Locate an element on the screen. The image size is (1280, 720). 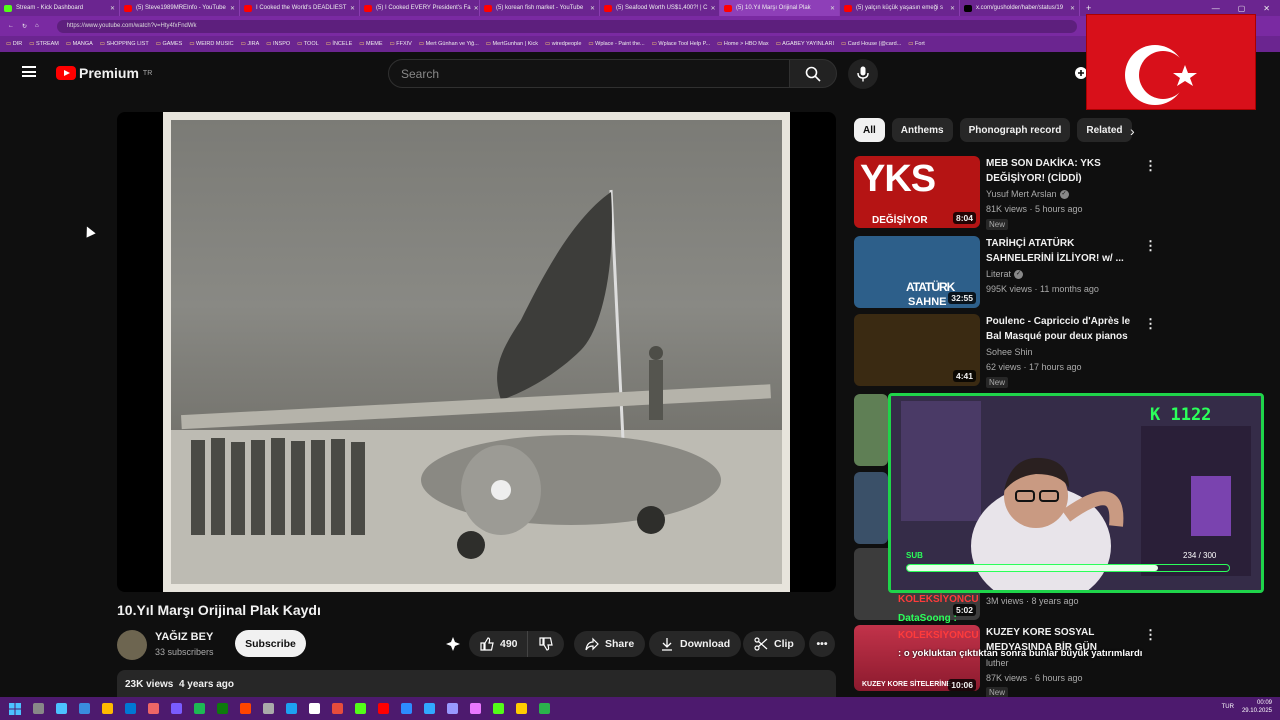
browser-tab: (5) I Cooked EVERY President's Fa ✕ is located at coordinates (420, 8).